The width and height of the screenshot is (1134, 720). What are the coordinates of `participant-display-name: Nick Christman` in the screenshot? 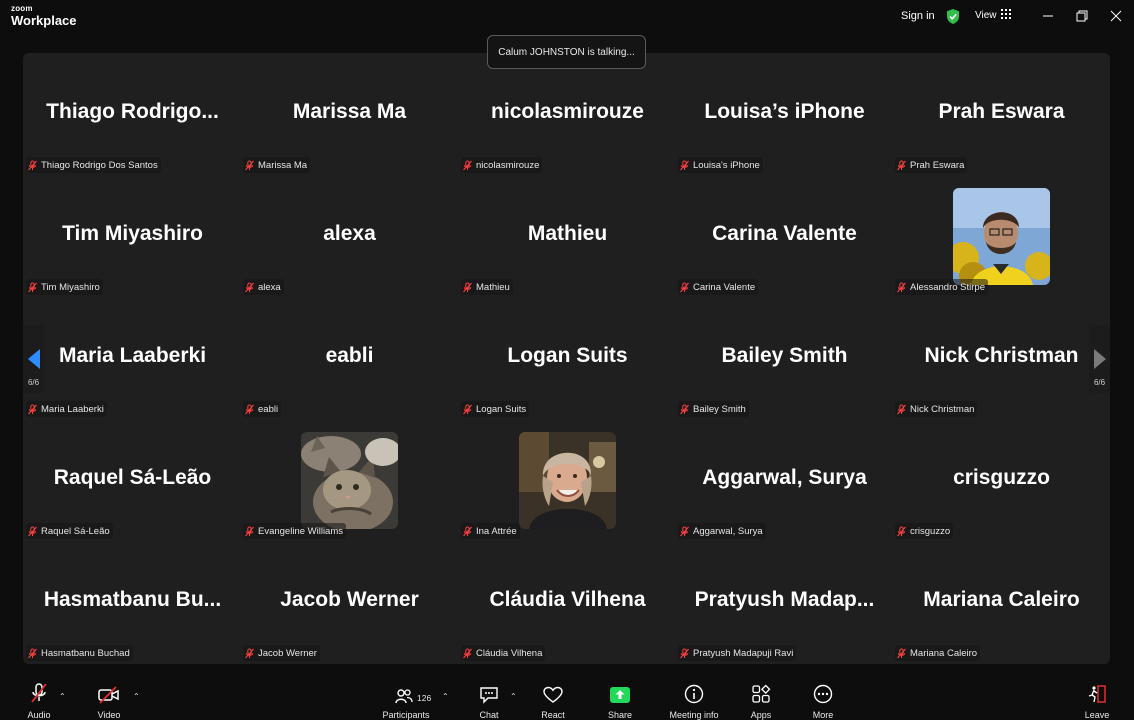 It's located at (1001, 355).